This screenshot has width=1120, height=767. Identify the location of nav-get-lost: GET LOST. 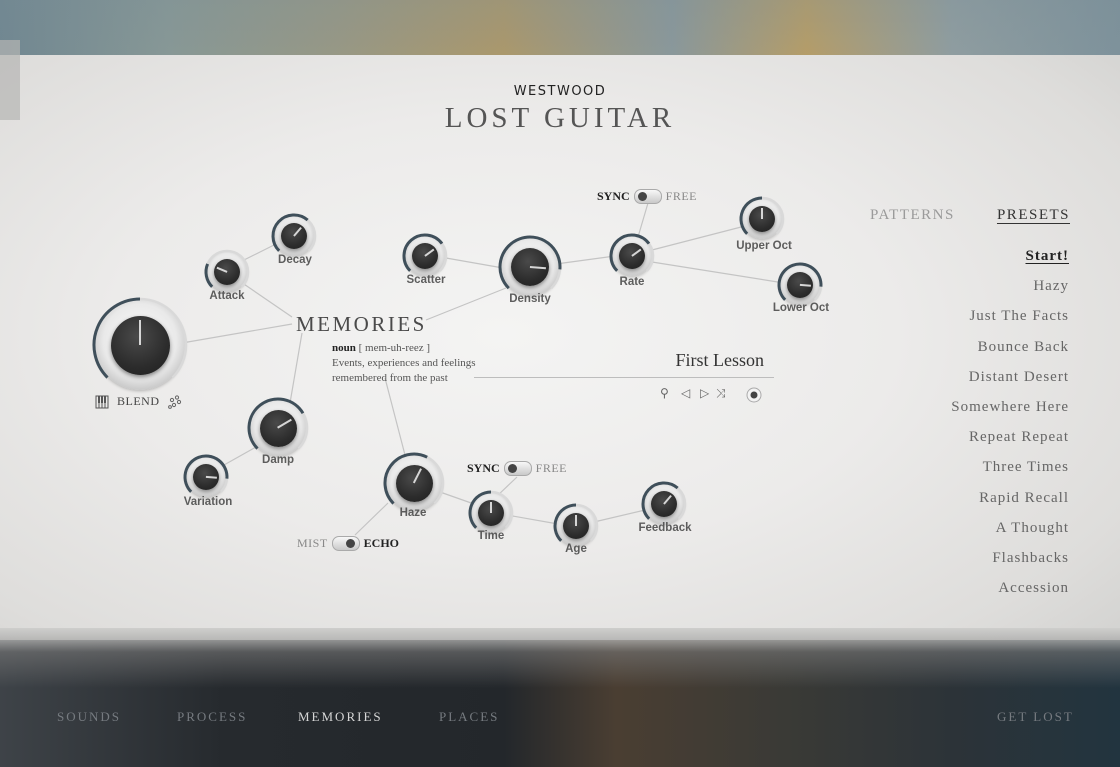
(1035, 717).